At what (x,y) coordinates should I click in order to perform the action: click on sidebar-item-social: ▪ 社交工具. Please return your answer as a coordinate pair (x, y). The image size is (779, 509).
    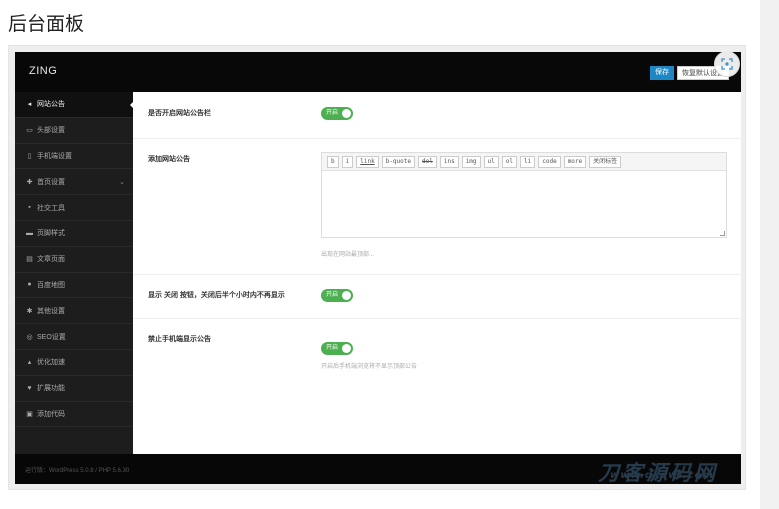
    Looking at the image, I should click on (74, 208).